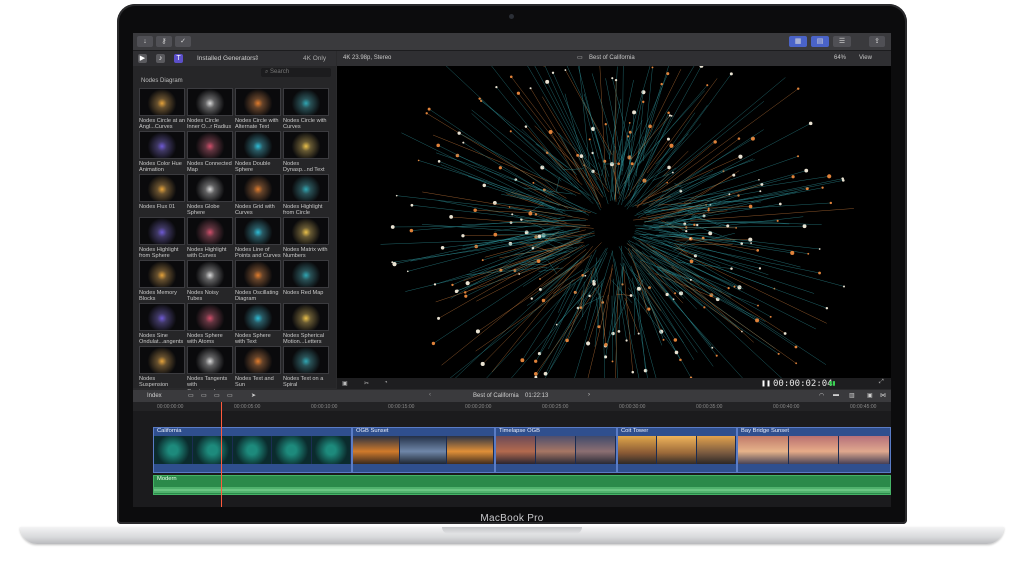 The image size is (1024, 576). I want to click on generator-tile: Nodes Highlight from Circle, so click(306, 195).